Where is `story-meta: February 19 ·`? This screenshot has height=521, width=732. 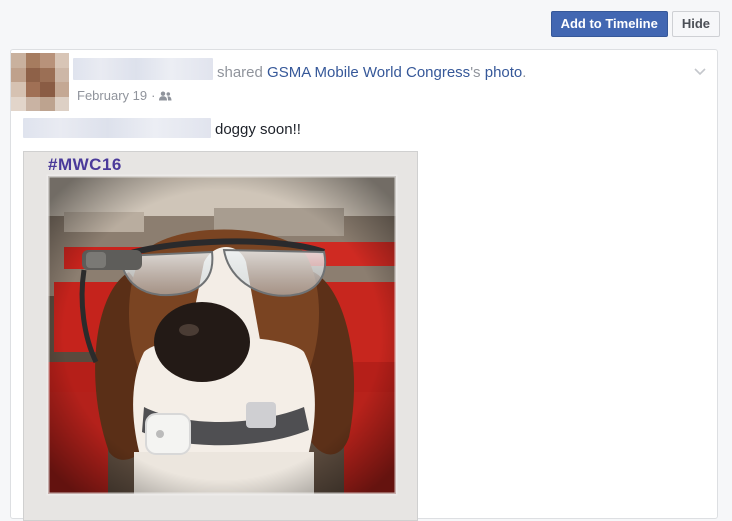
story-meta: February 19 · is located at coordinates (124, 95).